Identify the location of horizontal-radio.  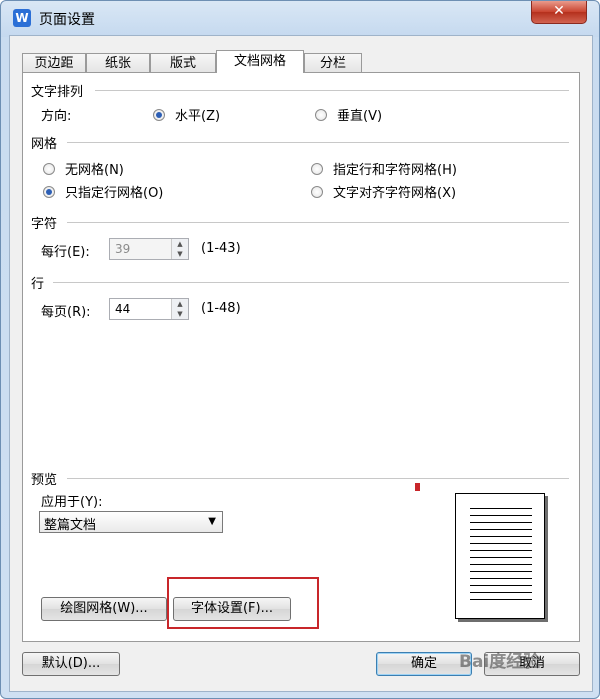
(159, 115).